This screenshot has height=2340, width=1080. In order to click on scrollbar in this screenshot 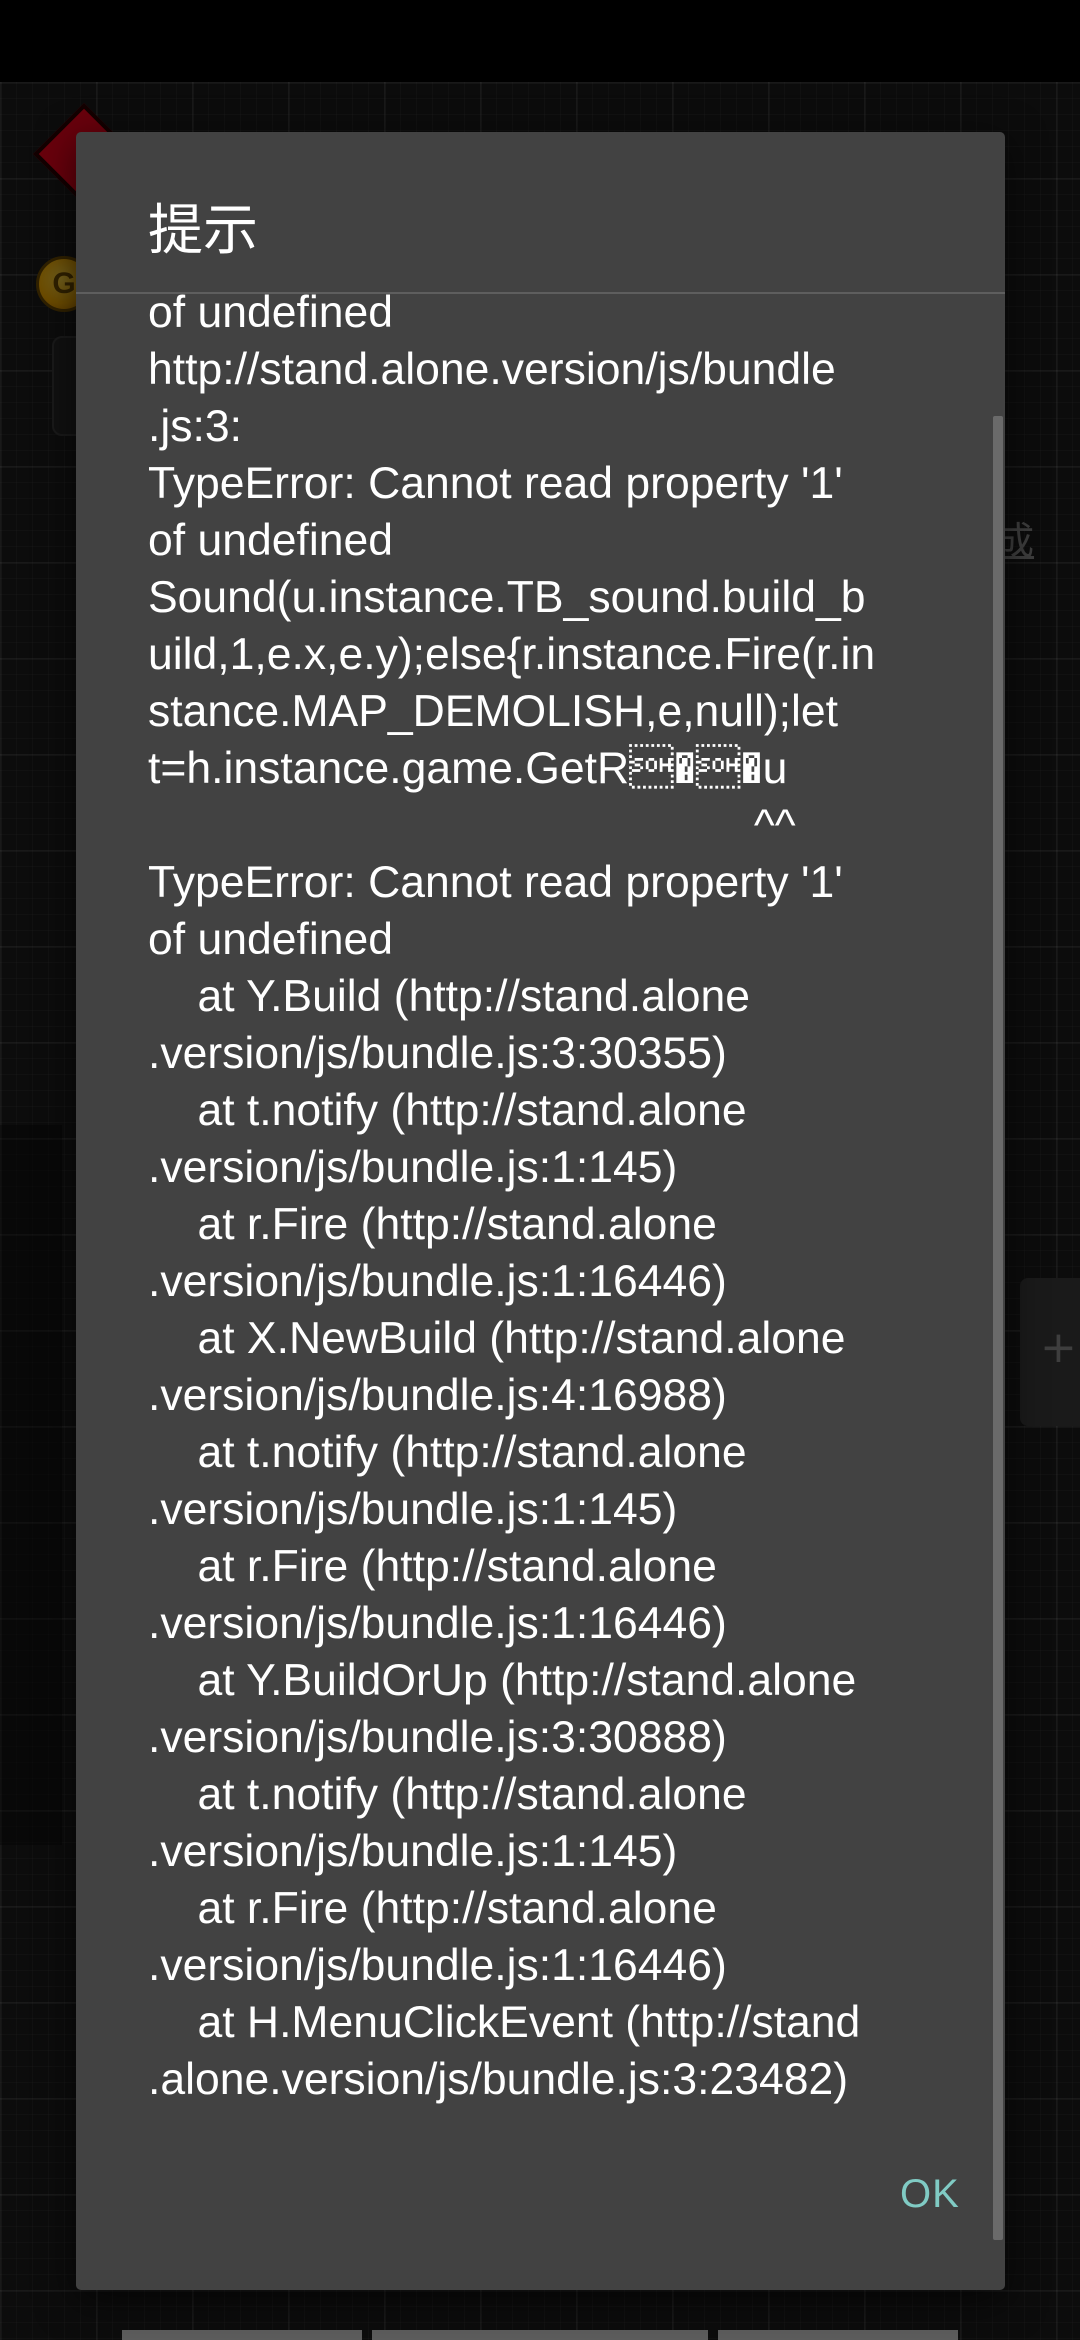, I will do `click(998, 1328)`.